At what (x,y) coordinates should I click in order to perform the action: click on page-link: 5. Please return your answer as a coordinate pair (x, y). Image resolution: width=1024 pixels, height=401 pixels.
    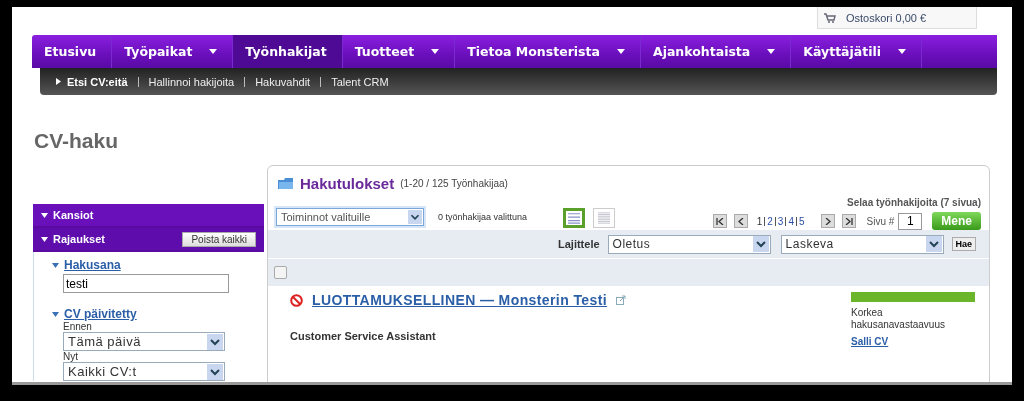
    Looking at the image, I should click on (801, 221).